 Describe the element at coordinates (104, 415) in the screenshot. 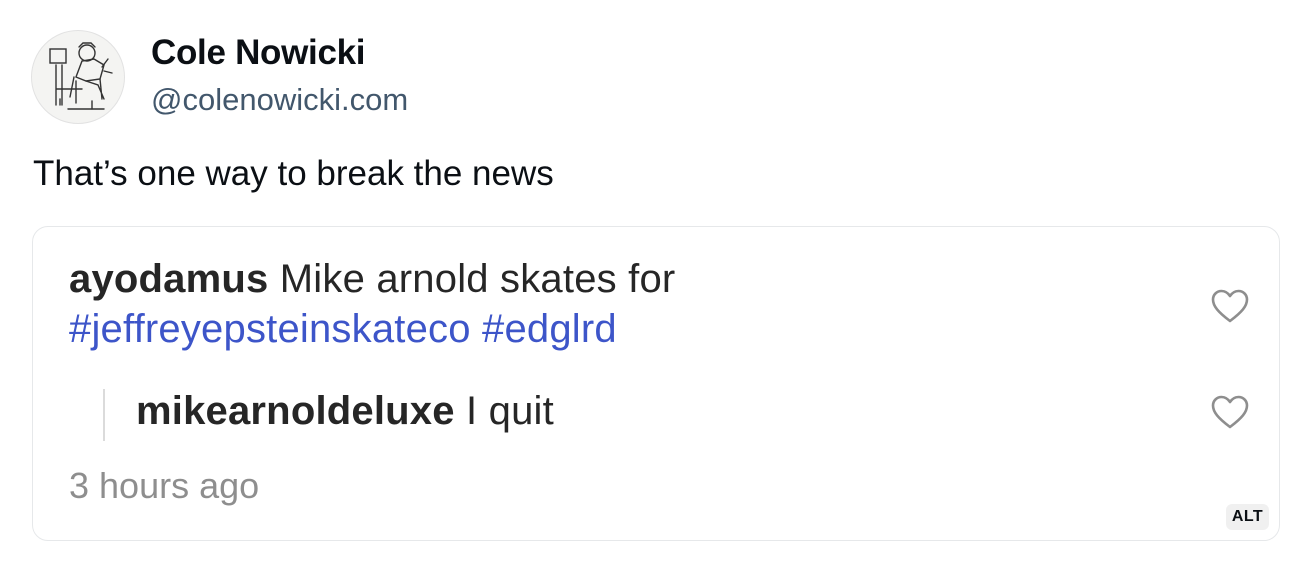

I see `reply-divider` at that location.